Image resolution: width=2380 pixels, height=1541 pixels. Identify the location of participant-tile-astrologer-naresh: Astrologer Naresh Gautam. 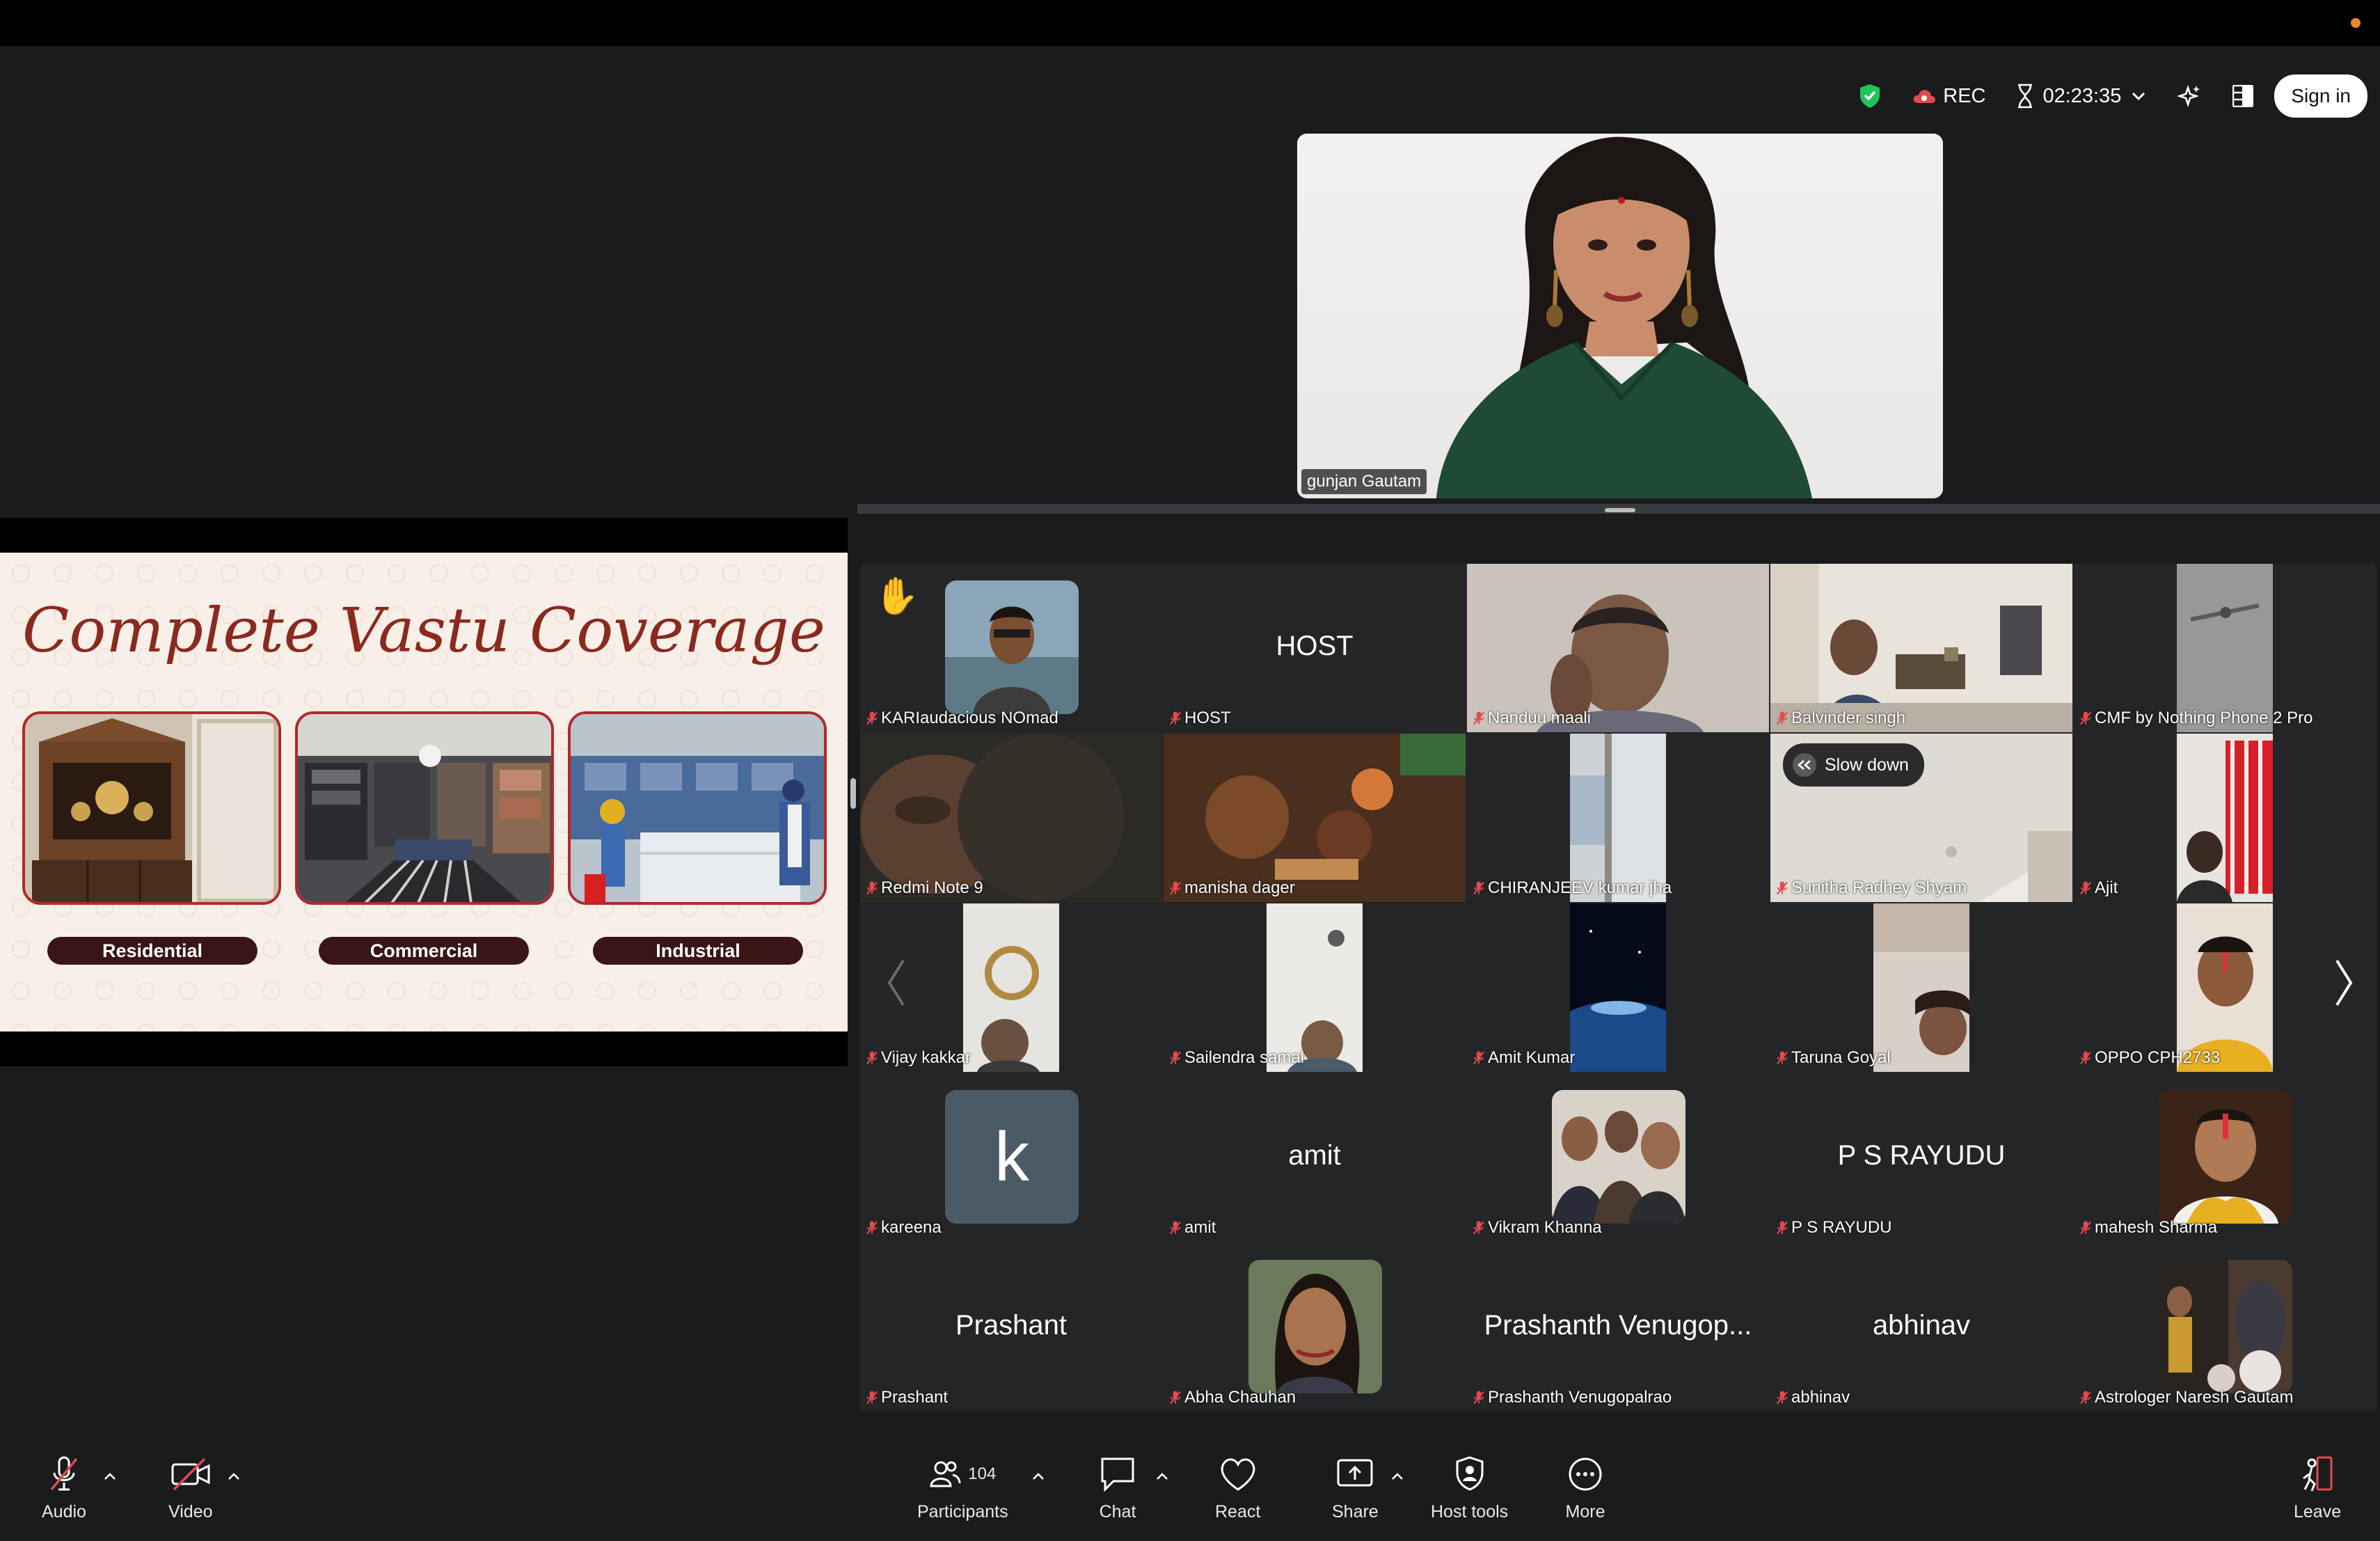
(2225, 1327).